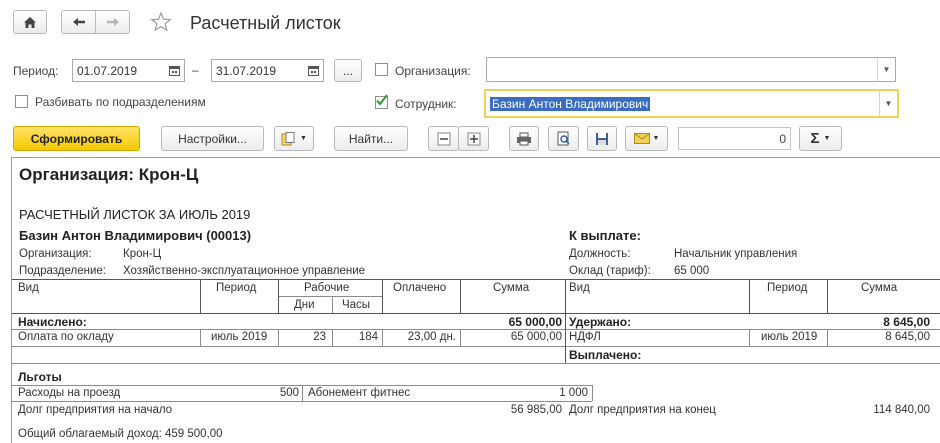  Describe the element at coordinates (142, 254) in the screenshot. I see `org-value: Крон-Ц` at that location.